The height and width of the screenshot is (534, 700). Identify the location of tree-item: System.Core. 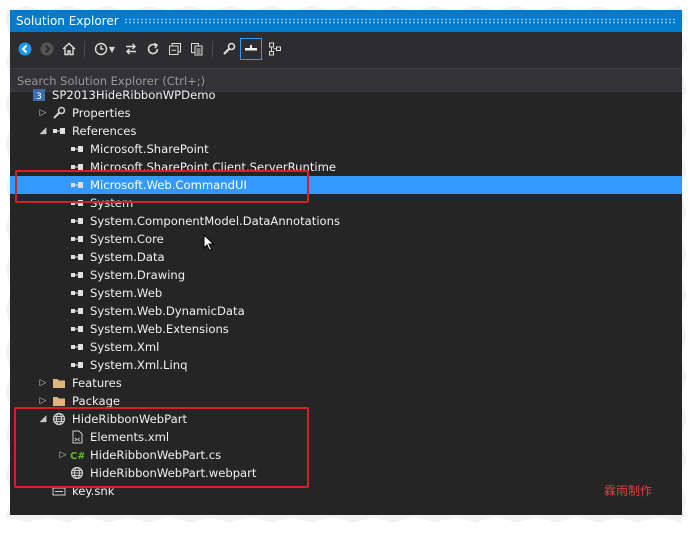
(346, 239).